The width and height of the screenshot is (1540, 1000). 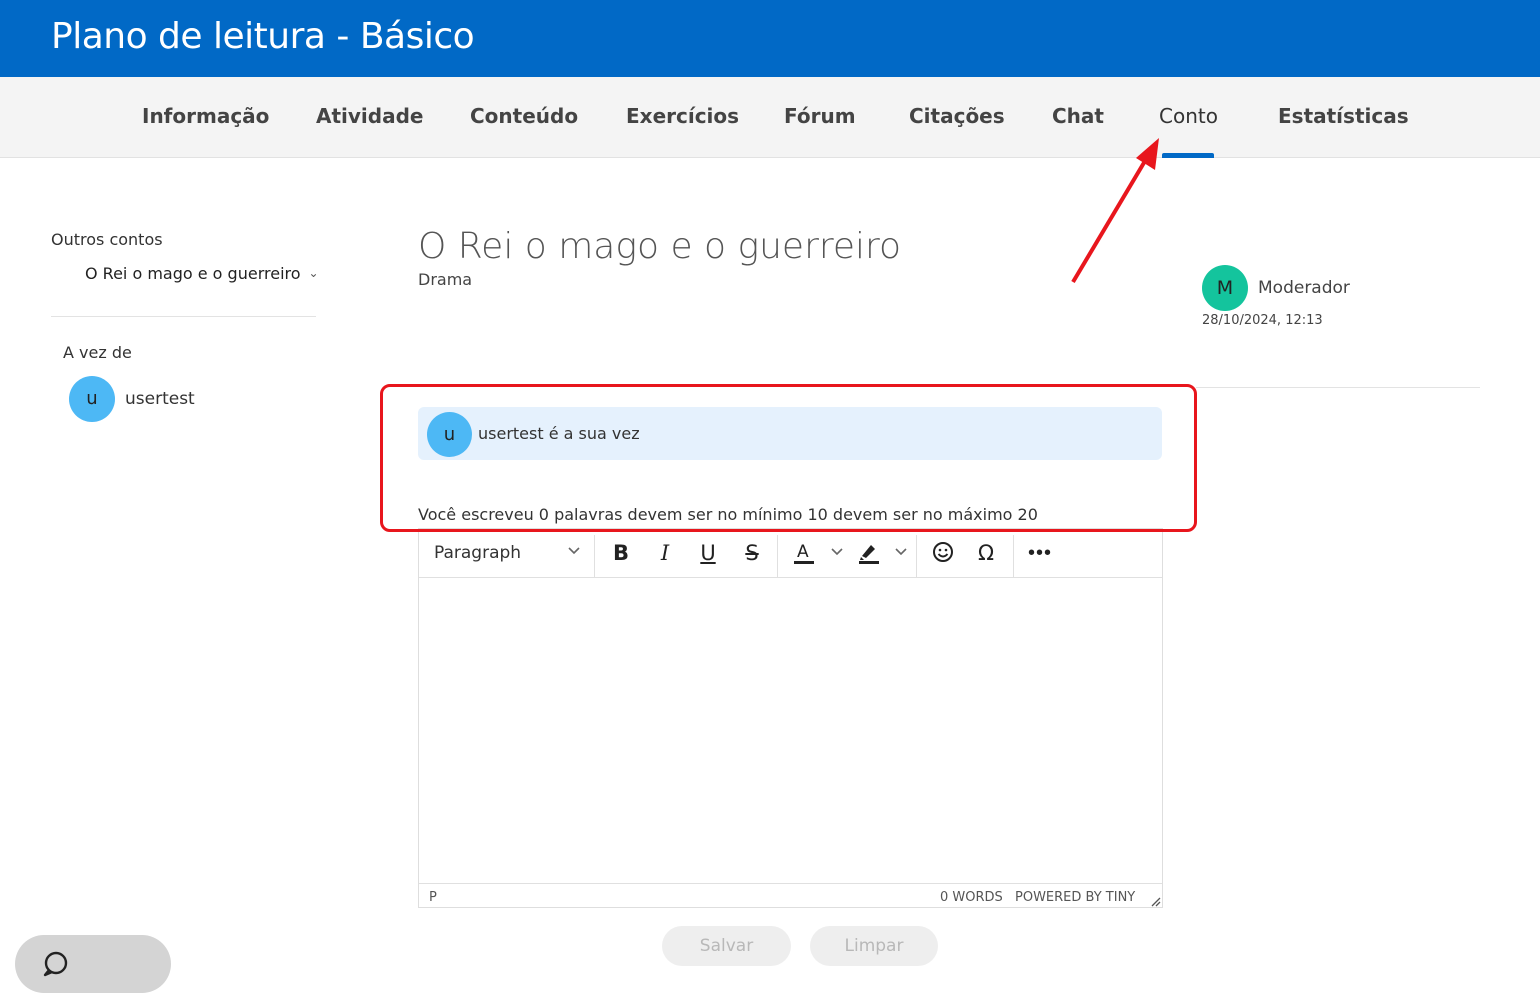 What do you see at coordinates (97, 352) in the screenshot?
I see `turn-label: A vez de` at bounding box center [97, 352].